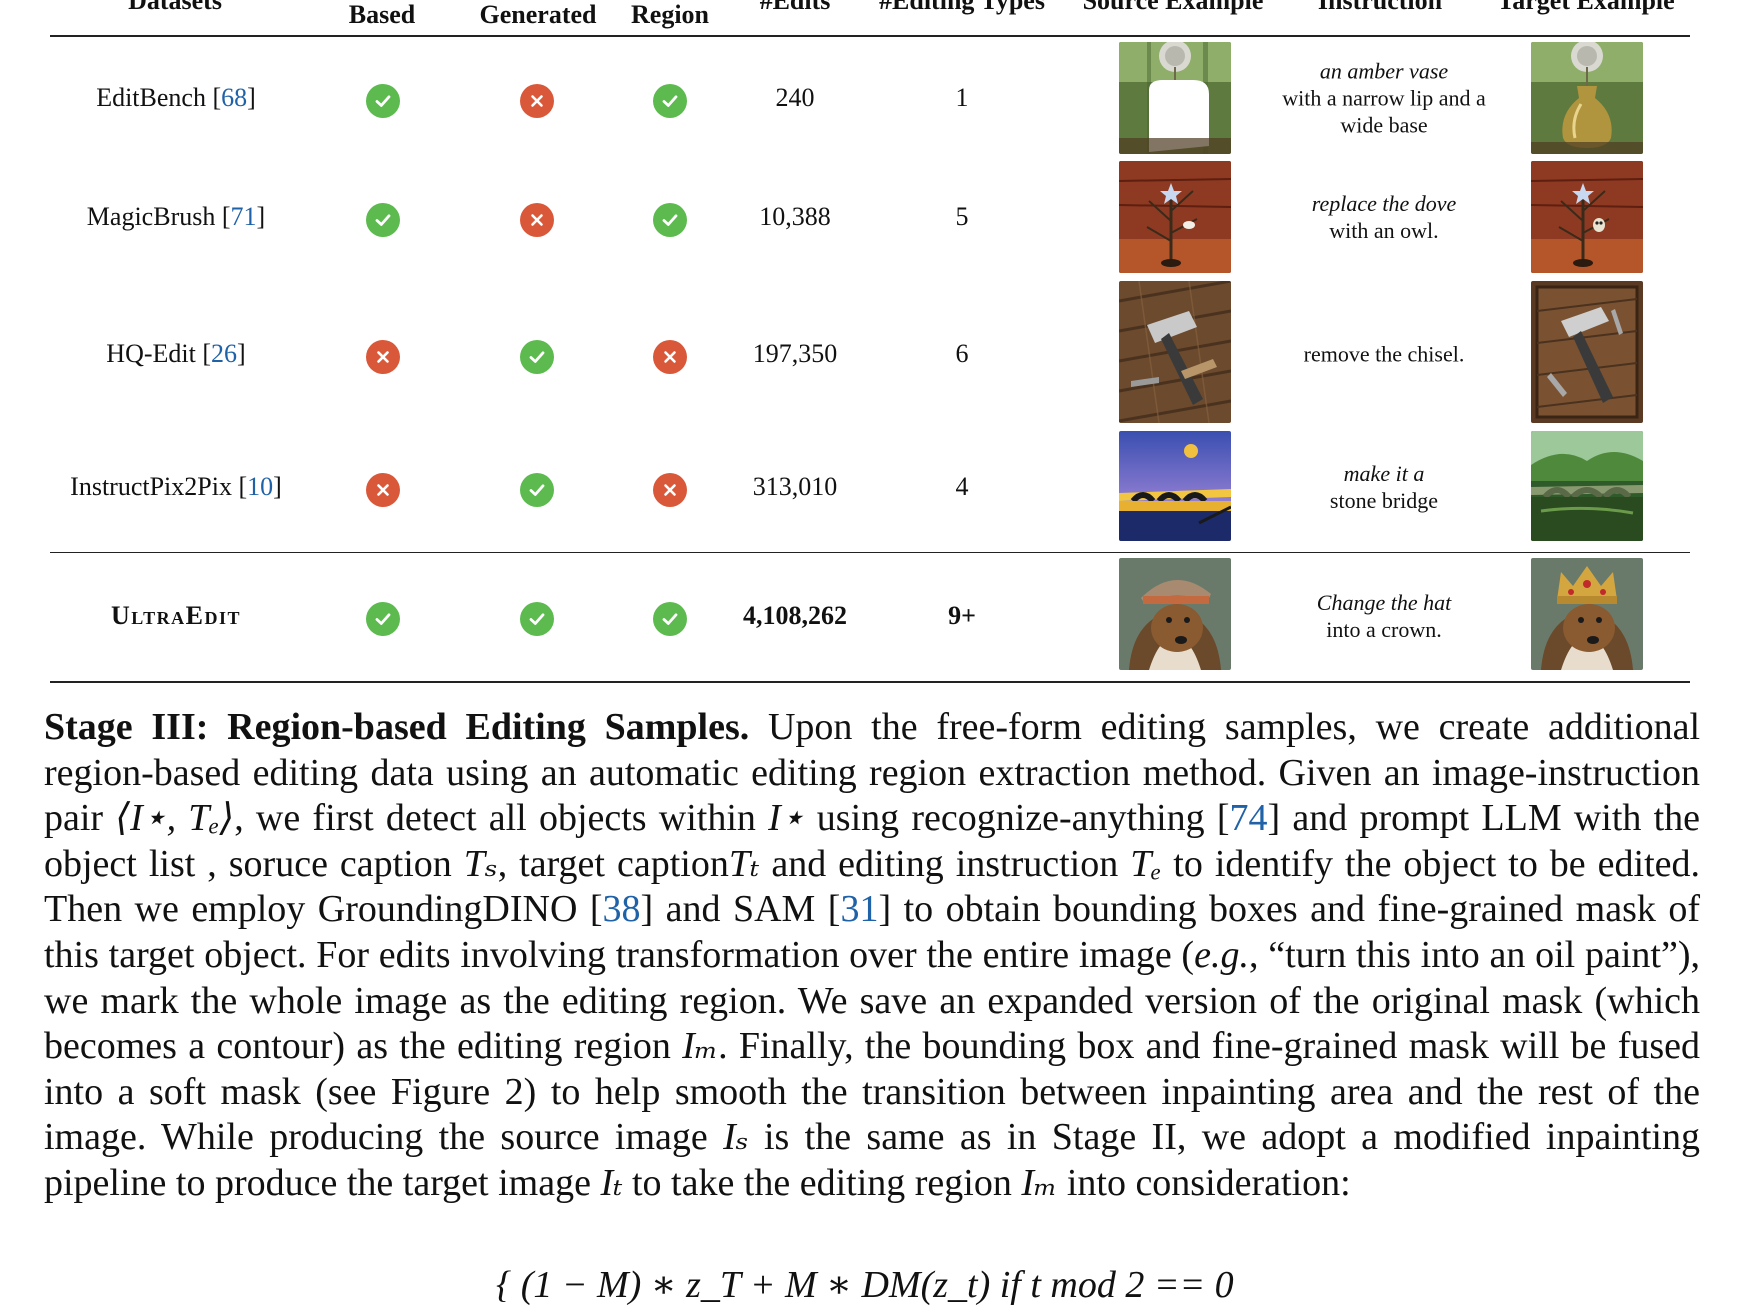 Image resolution: width=1743 pixels, height=1307 pixels. What do you see at coordinates (1384, 354) in the screenshot?
I see `instruction-text: remove the chisel.` at bounding box center [1384, 354].